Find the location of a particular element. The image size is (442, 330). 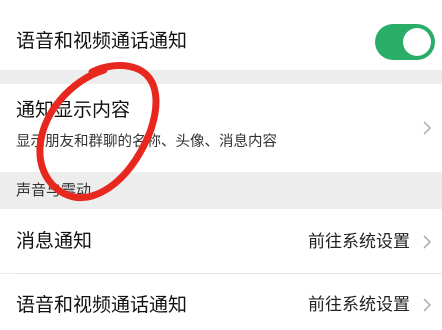

voice-video-call-notification-settings-value: 前往系统设置 is located at coordinates (359, 305).